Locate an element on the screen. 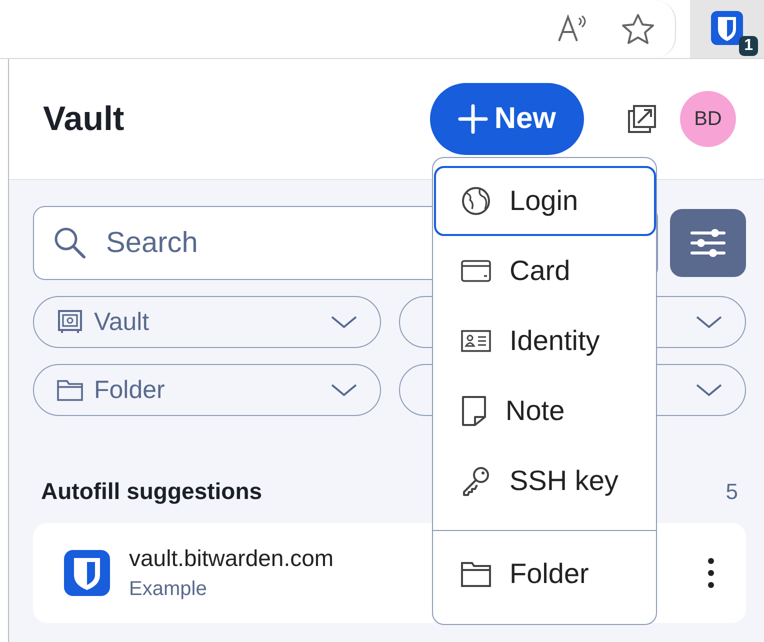 This screenshot has width=764, height=642. plus-icon is located at coordinates (473, 119).